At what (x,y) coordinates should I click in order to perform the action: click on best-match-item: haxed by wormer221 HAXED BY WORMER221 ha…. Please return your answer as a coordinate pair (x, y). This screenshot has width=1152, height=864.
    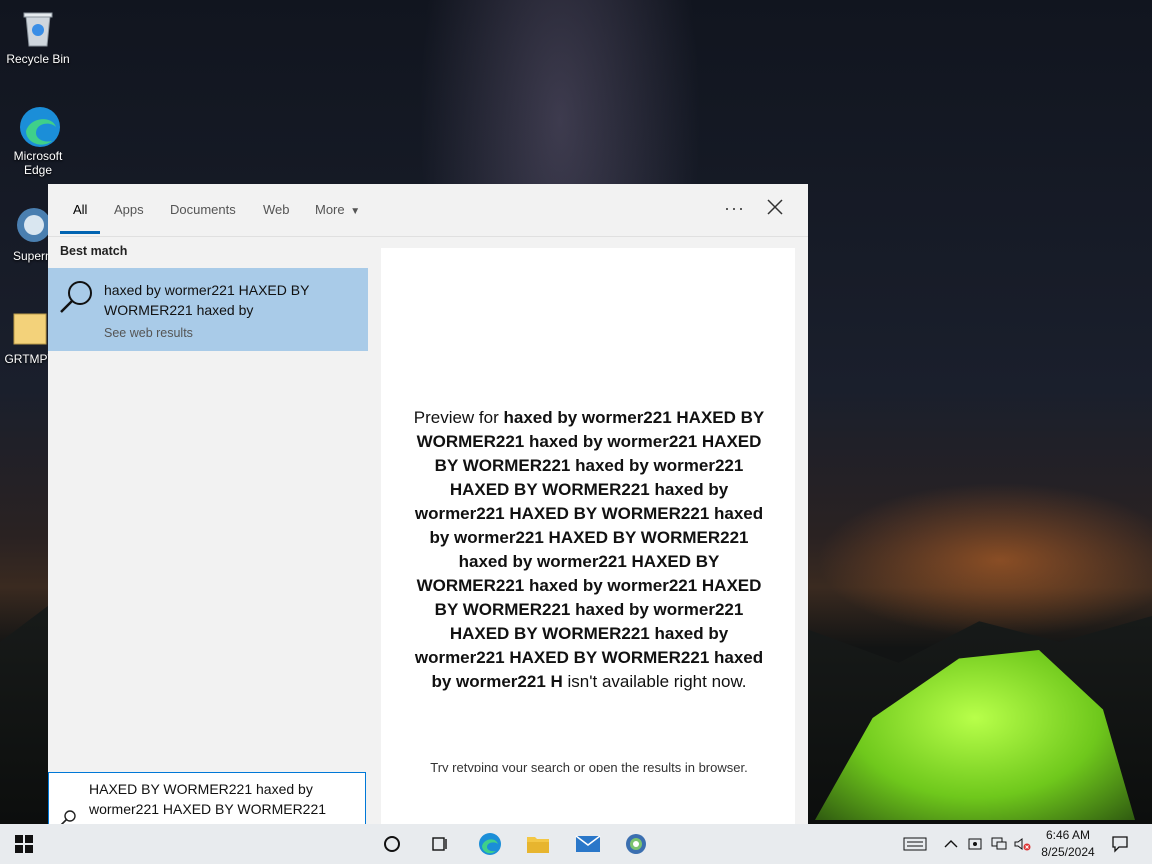
    Looking at the image, I should click on (208, 309).